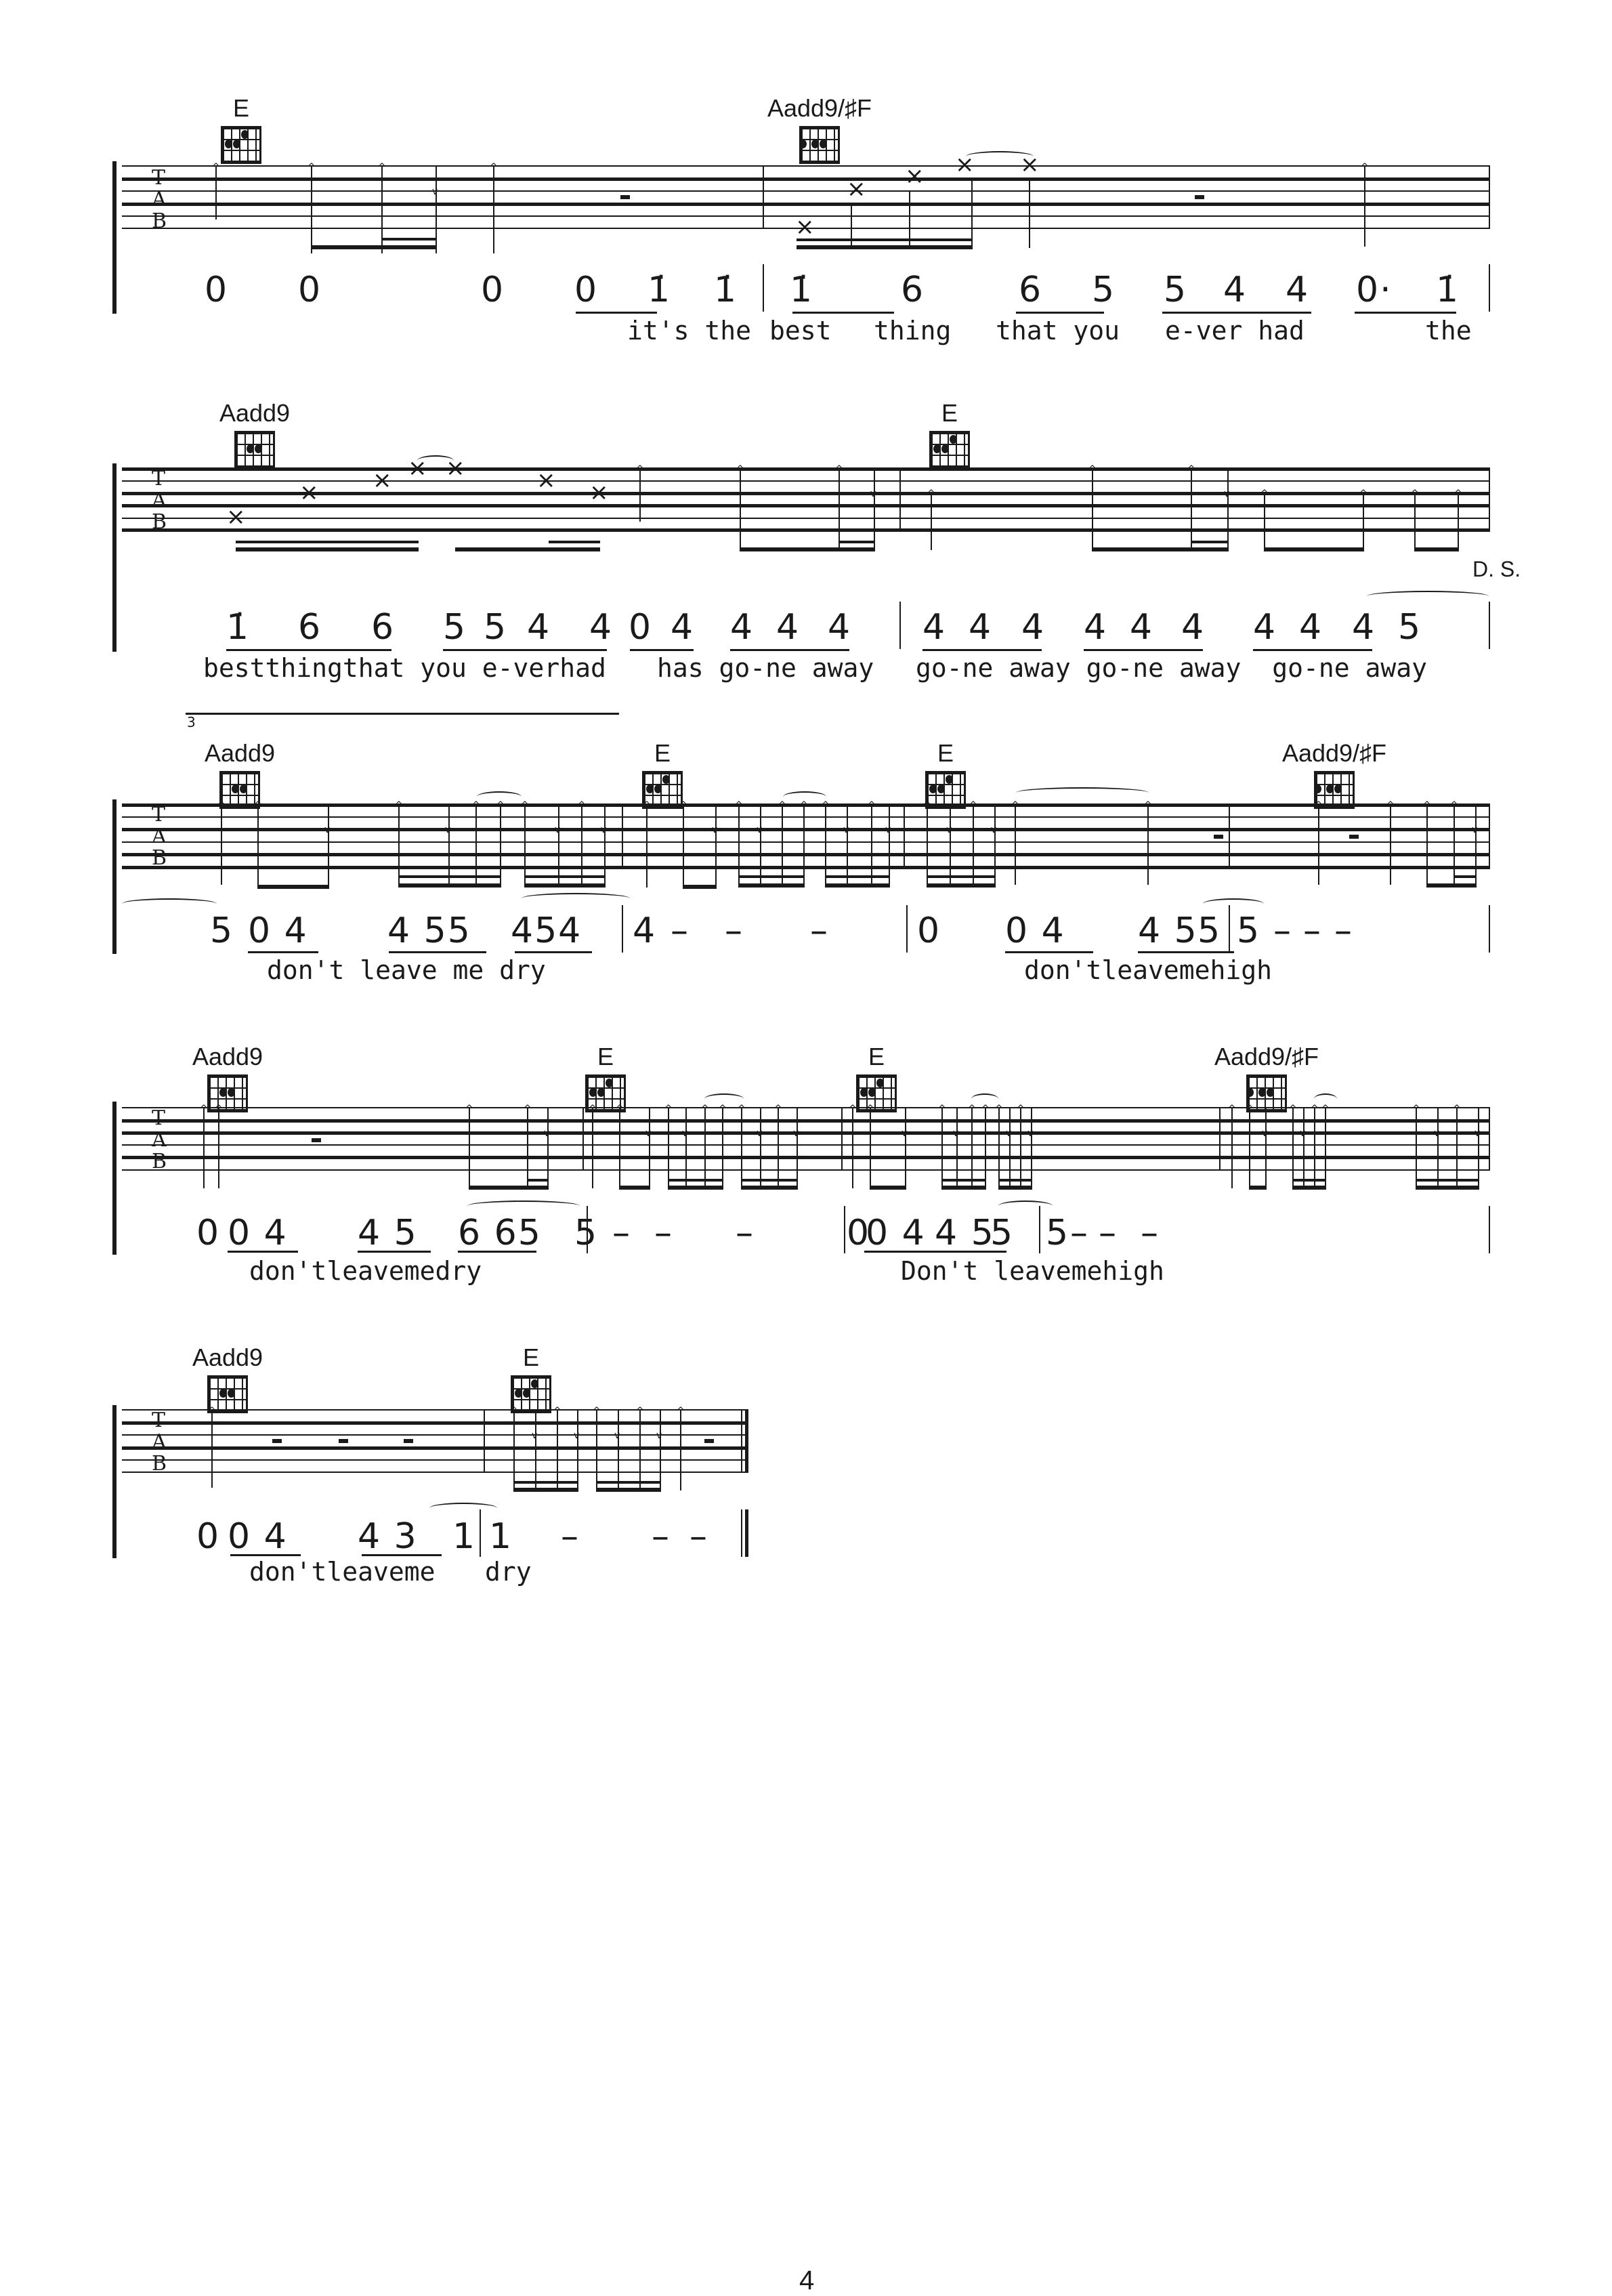  Describe the element at coordinates (1449, 331) in the screenshot. I see `lyric: the` at that location.